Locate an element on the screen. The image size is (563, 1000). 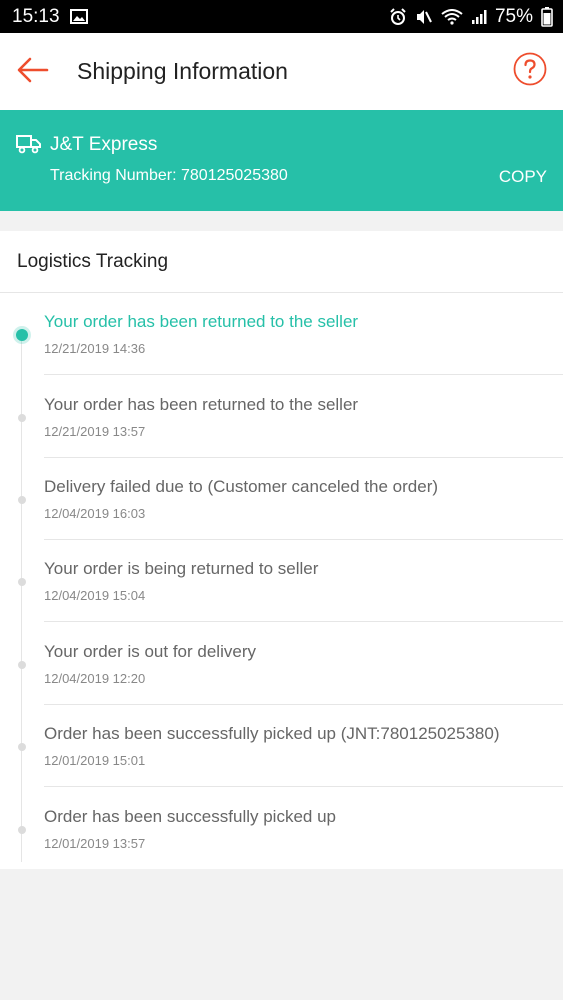
page-title: Shipping Information is located at coordinates (182, 71).